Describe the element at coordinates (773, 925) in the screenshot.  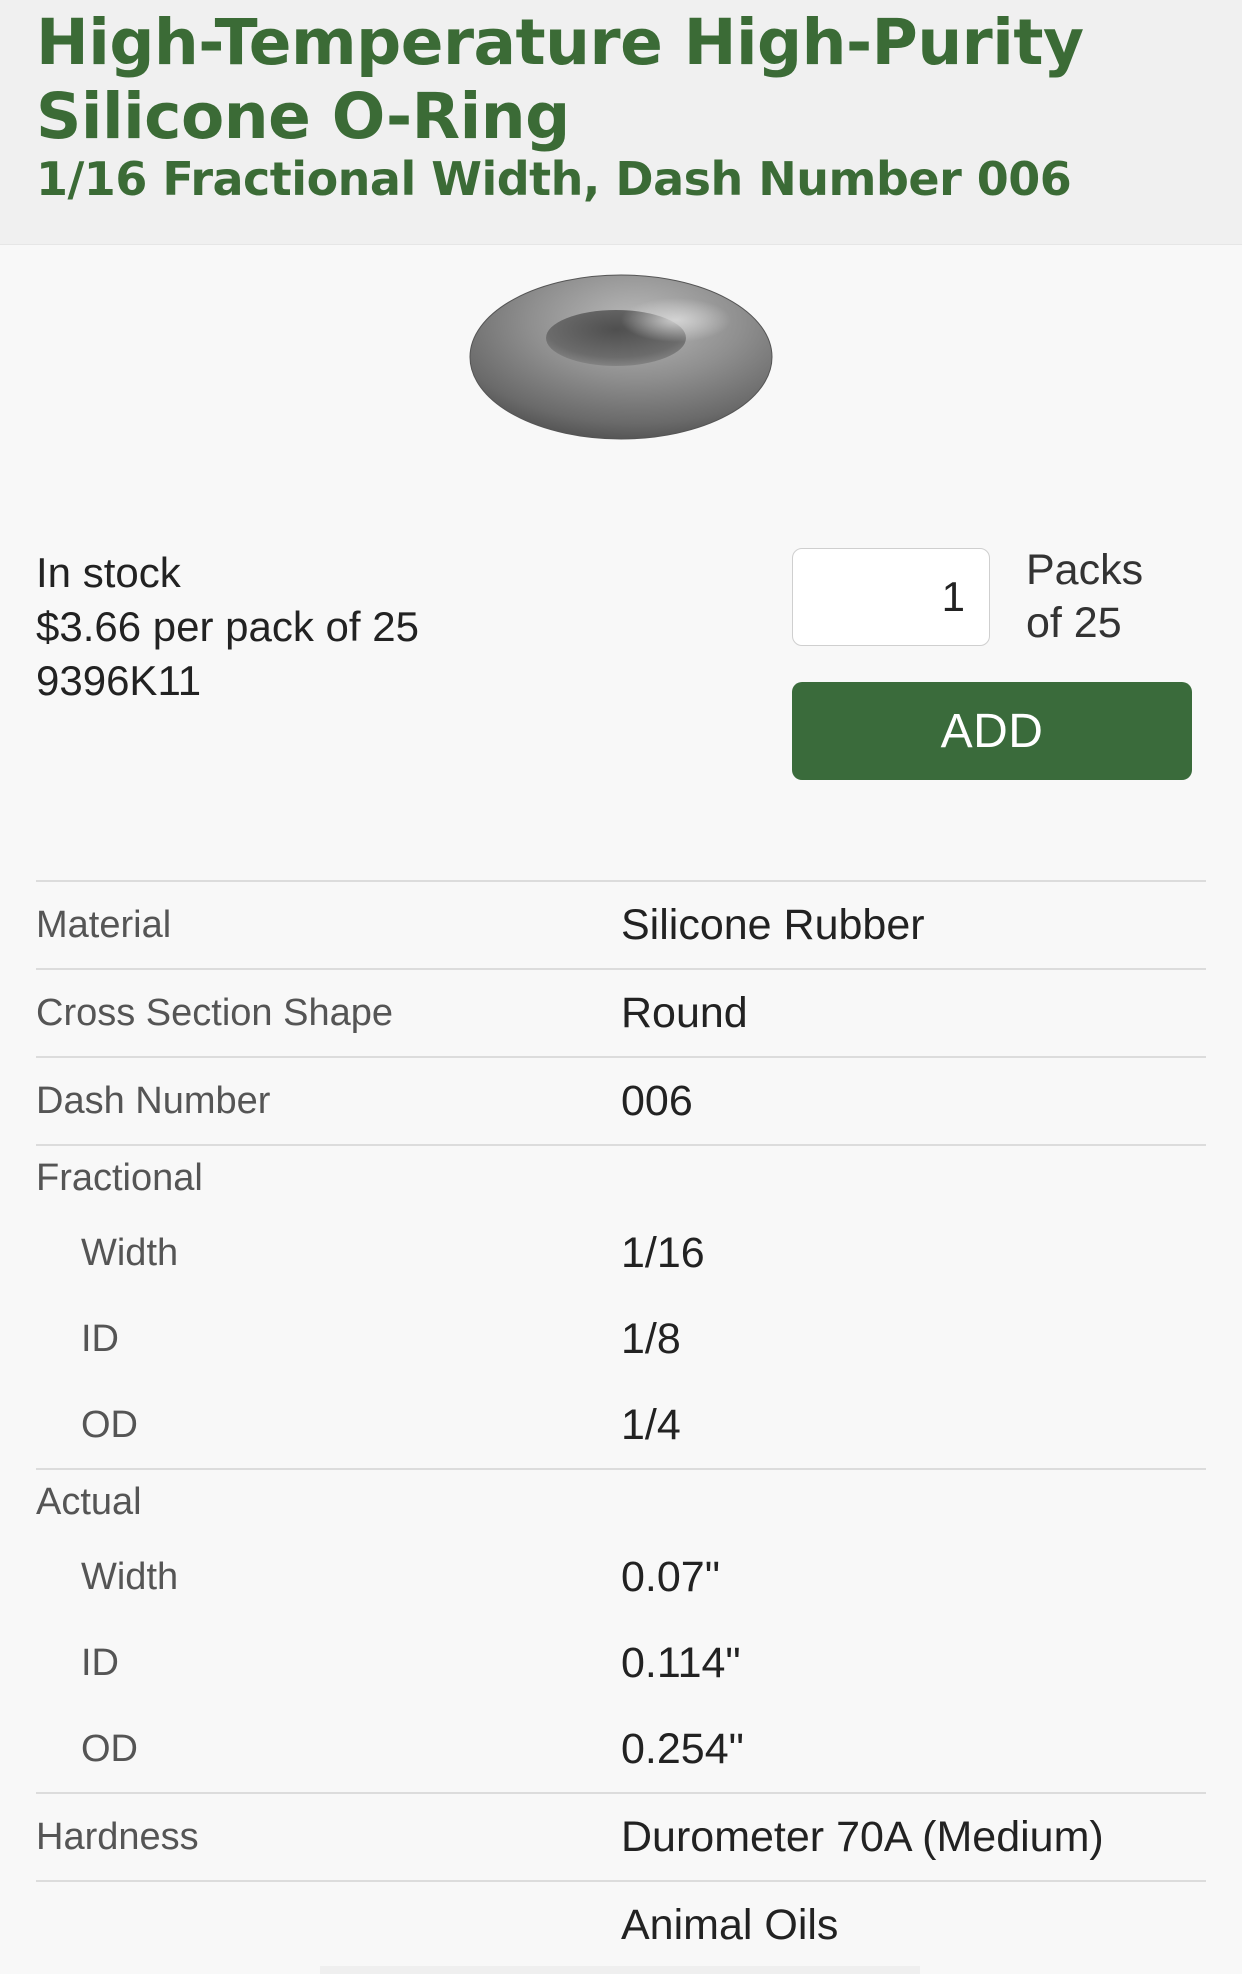
I see `spec-value: Silicone Rubber` at that location.